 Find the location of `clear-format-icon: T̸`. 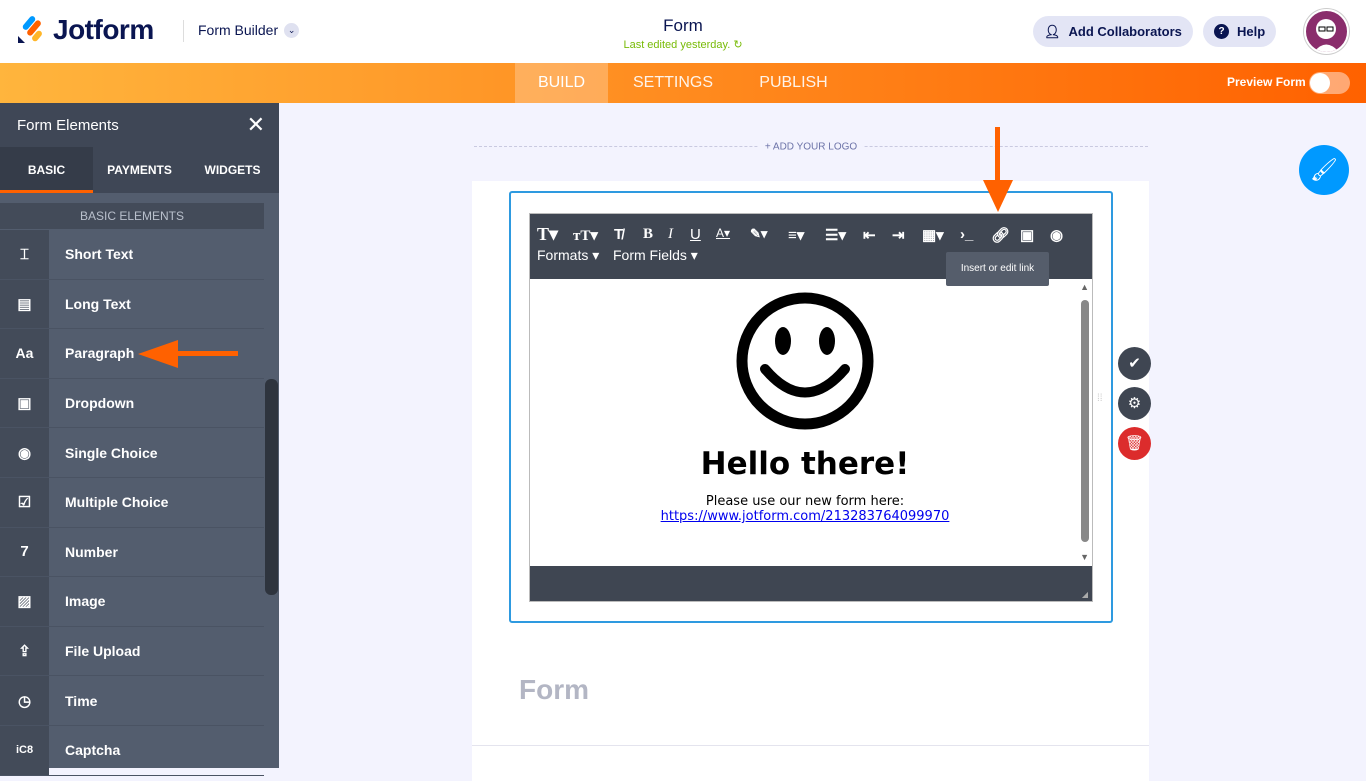

clear-format-icon: T̸ is located at coordinates (618, 234).